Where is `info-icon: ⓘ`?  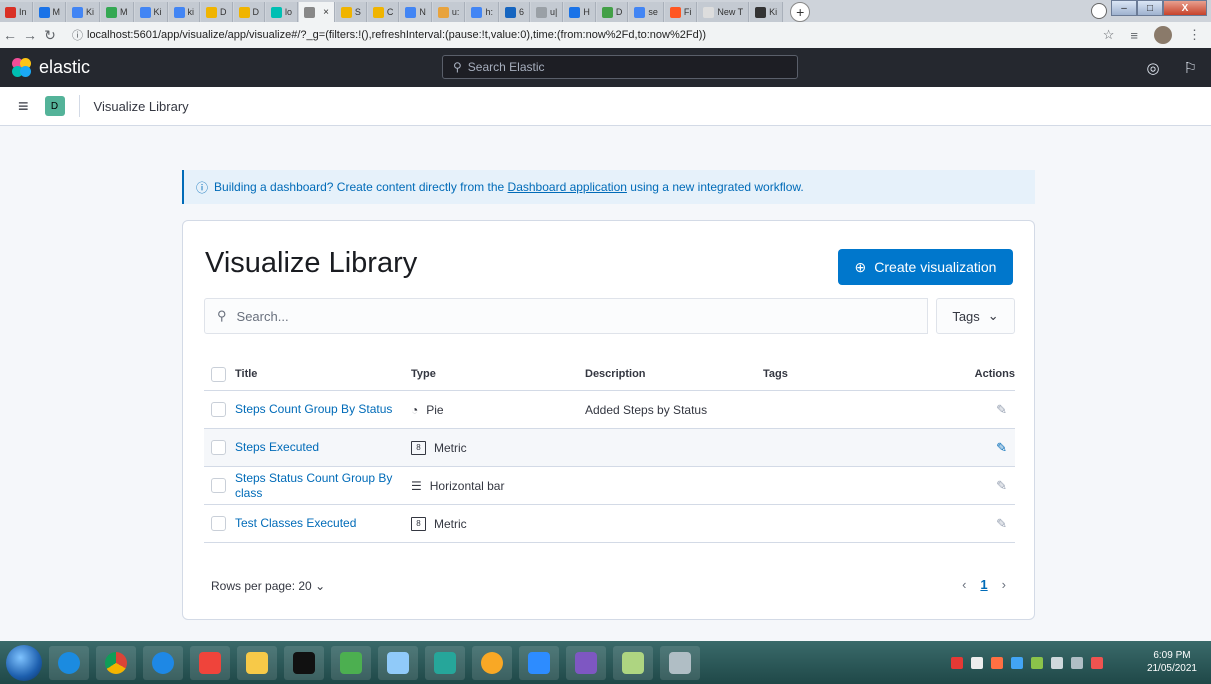
info-icon: ⓘ is located at coordinates (77, 35).